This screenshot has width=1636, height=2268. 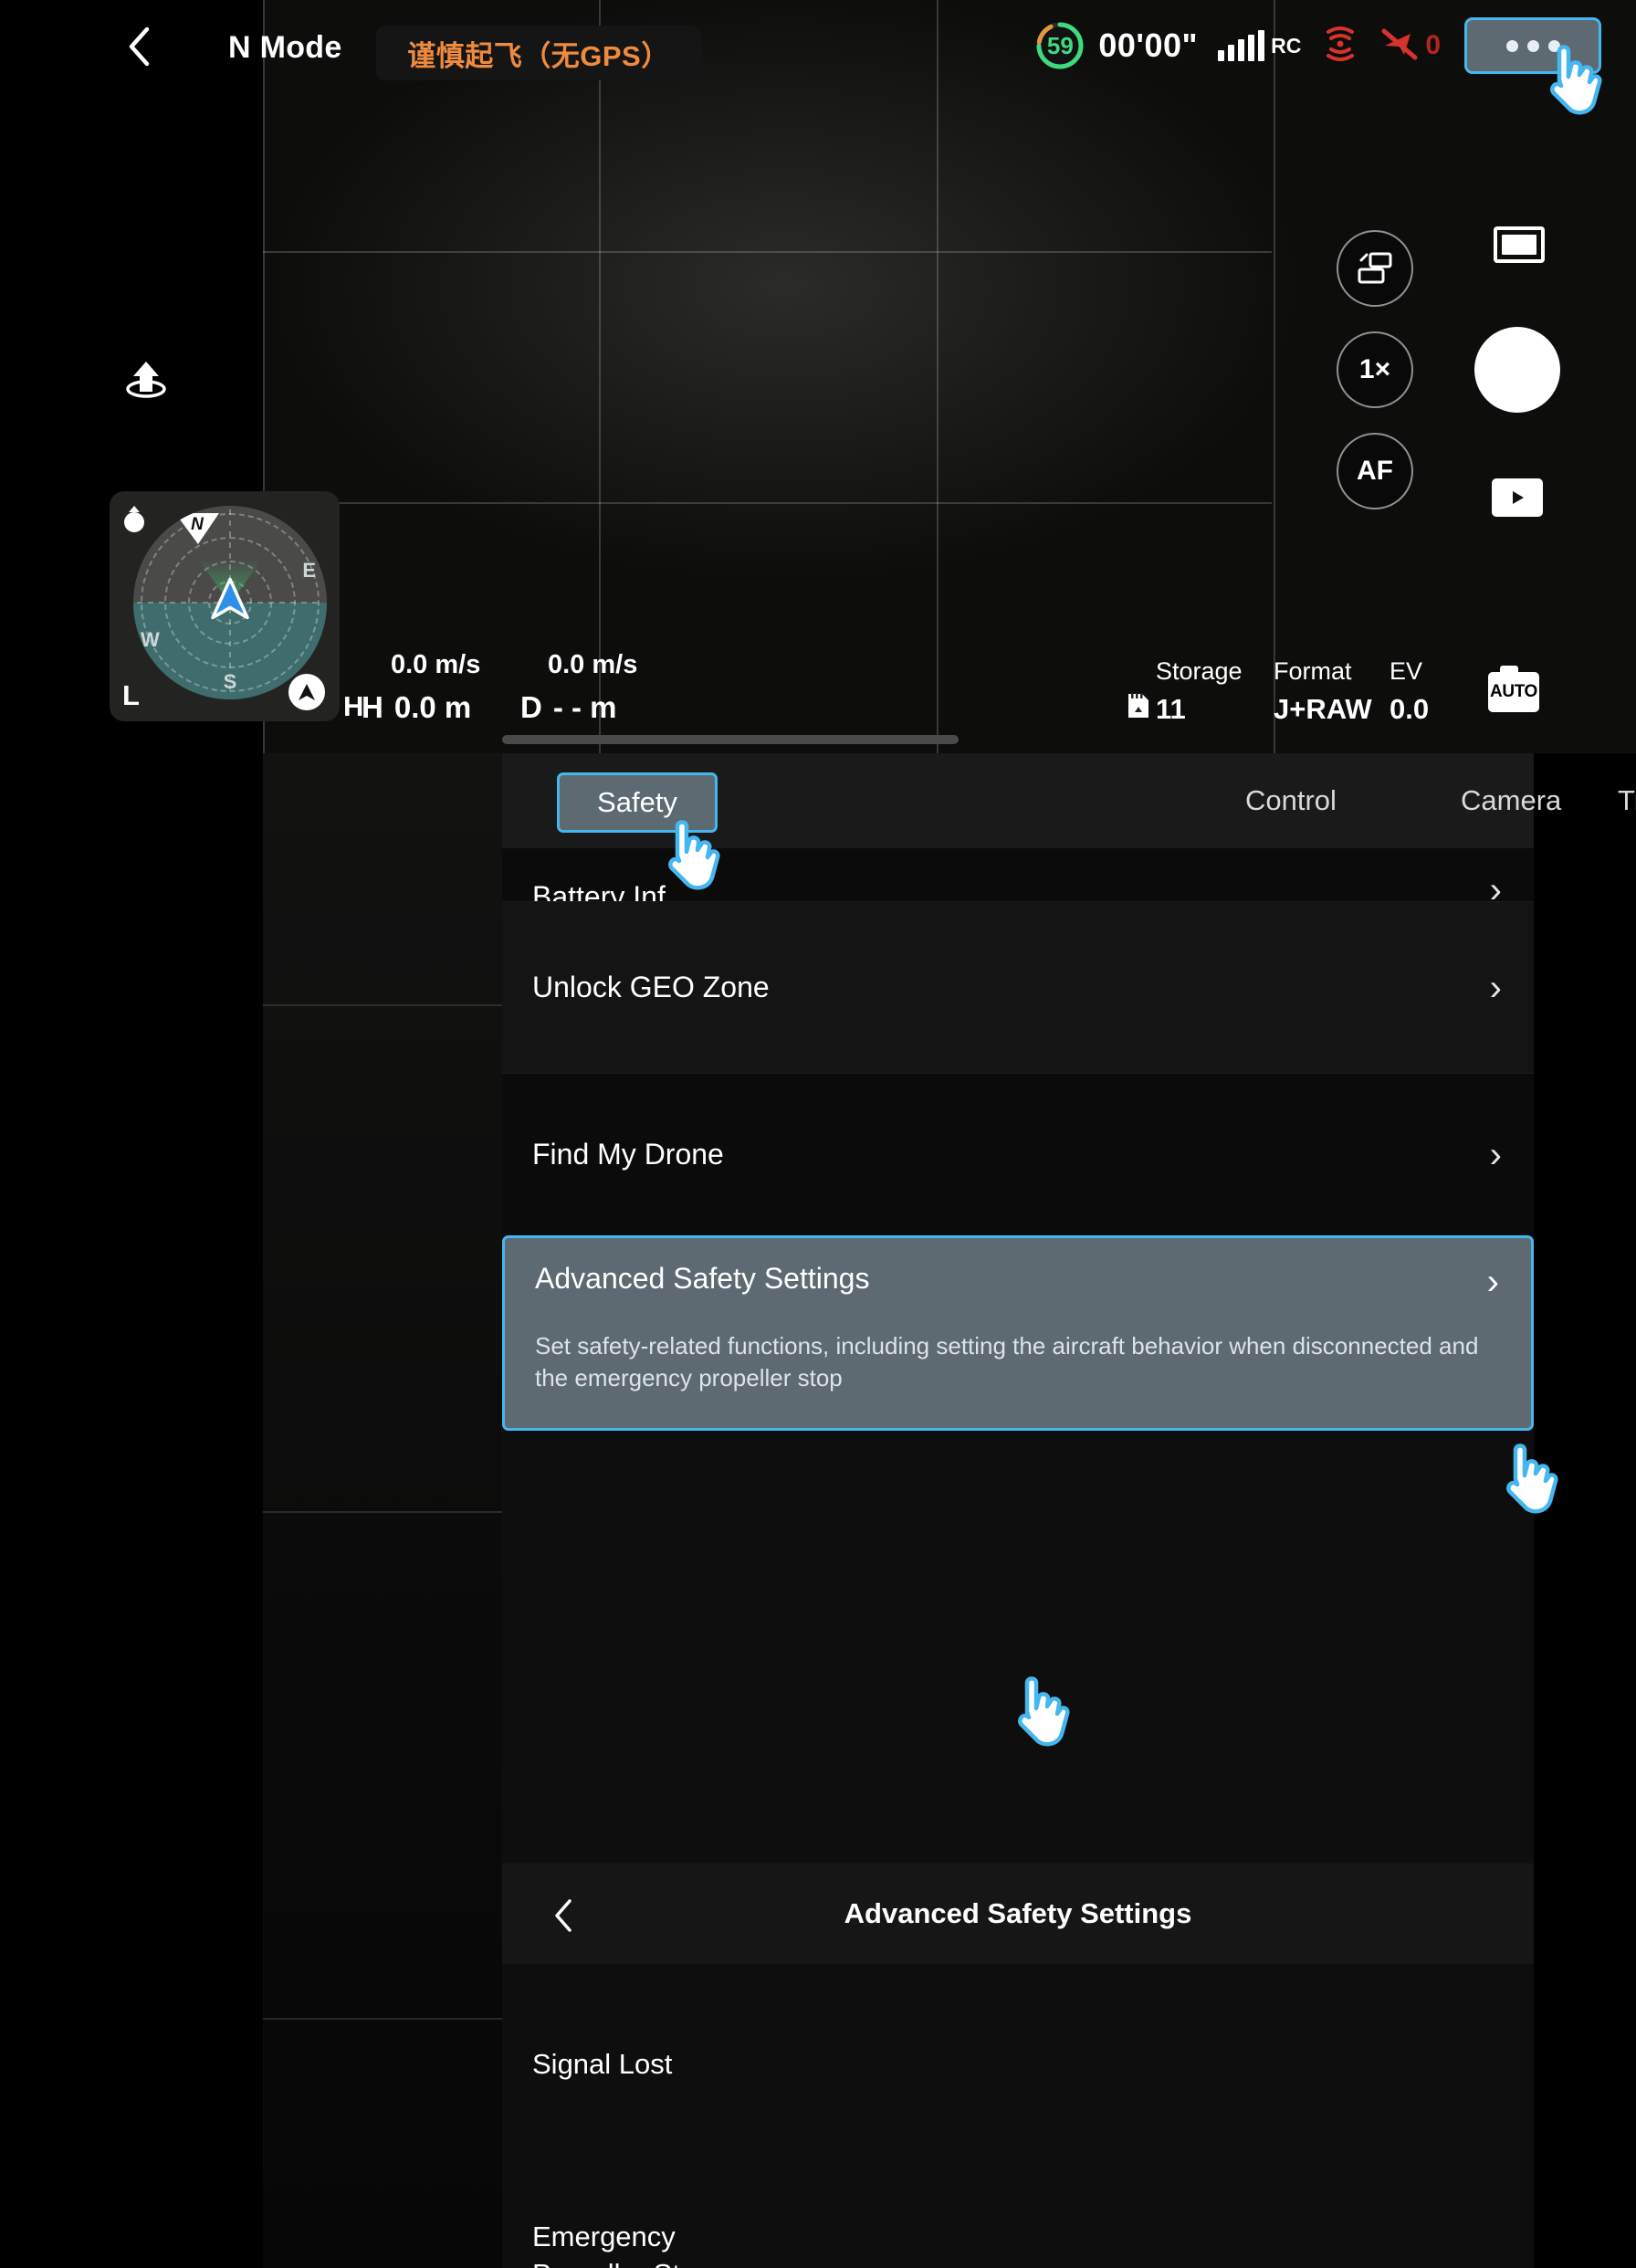 I want to click on battery-indicator: 59, so click(x=1059, y=45).